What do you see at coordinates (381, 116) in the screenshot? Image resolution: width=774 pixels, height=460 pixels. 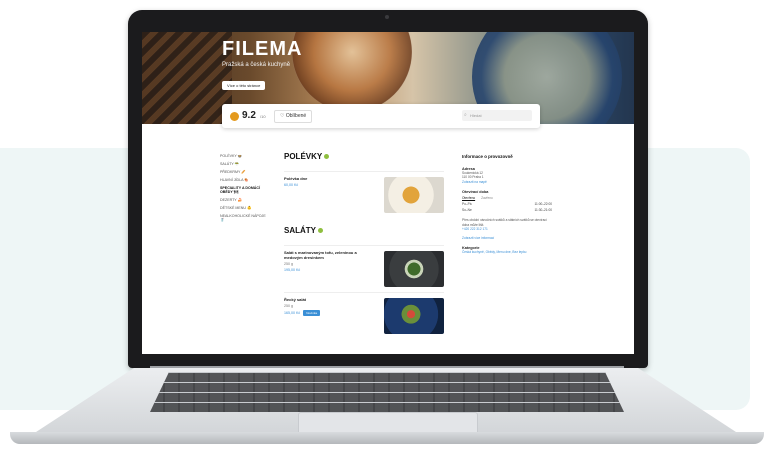 I see `restaurant-toolbar: 9.2 /10 ♡ Oblíbené ⌕ Hledat` at bounding box center [381, 116].